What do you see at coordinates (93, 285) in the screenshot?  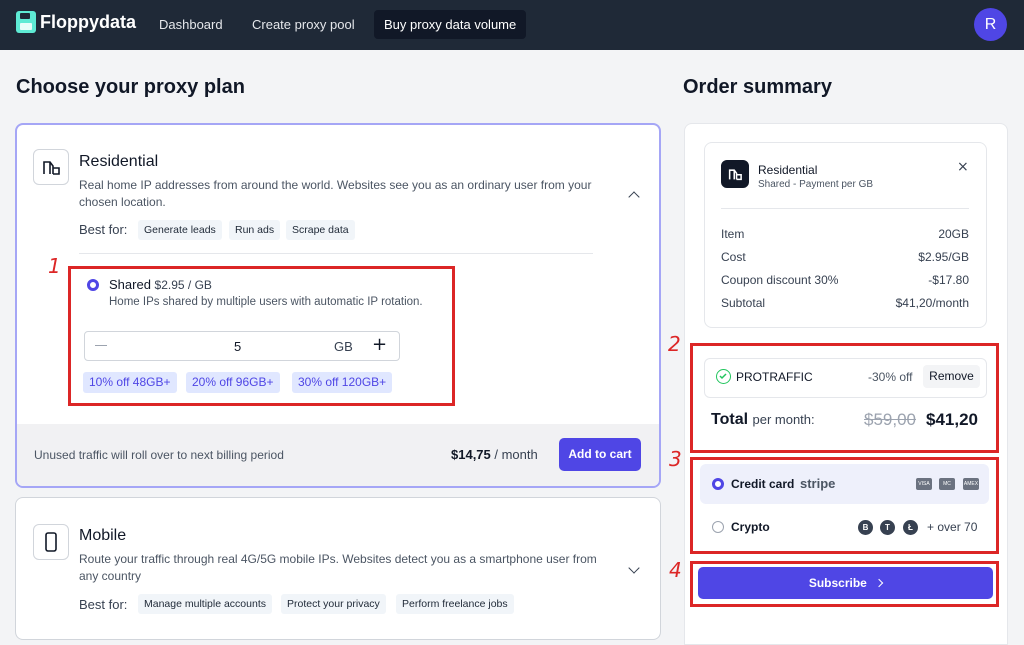 I see `shared-radio` at bounding box center [93, 285].